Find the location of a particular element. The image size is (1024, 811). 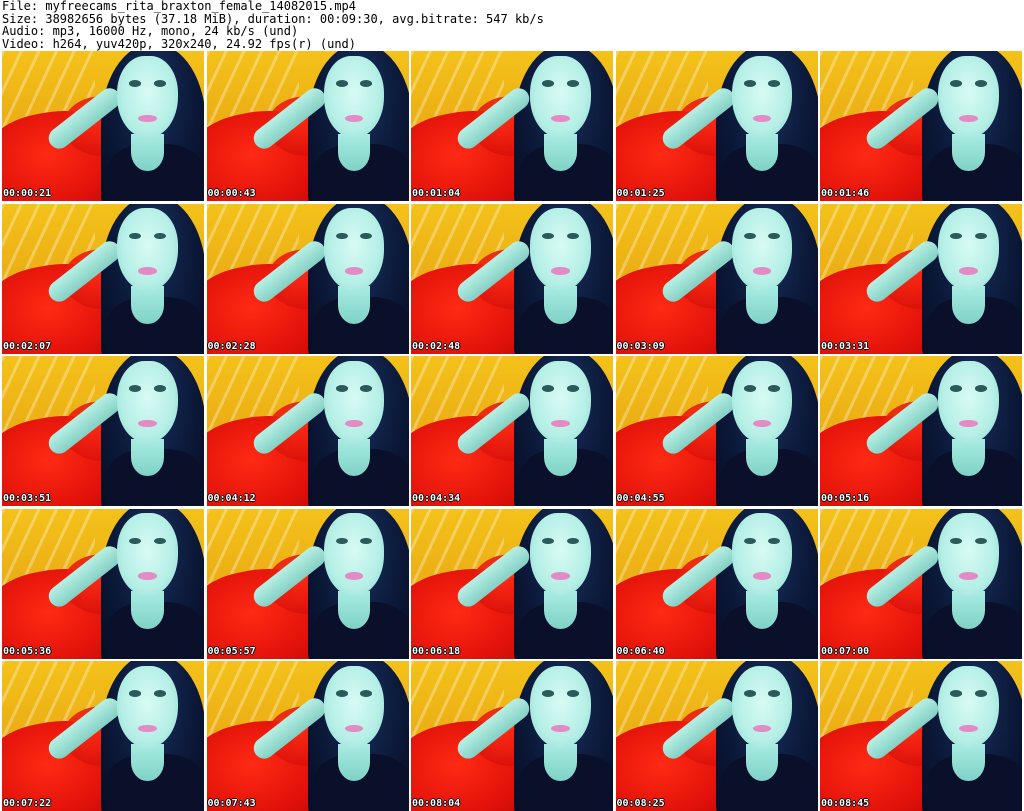

timestamp-label: 00:08:45 is located at coordinates (845, 803).